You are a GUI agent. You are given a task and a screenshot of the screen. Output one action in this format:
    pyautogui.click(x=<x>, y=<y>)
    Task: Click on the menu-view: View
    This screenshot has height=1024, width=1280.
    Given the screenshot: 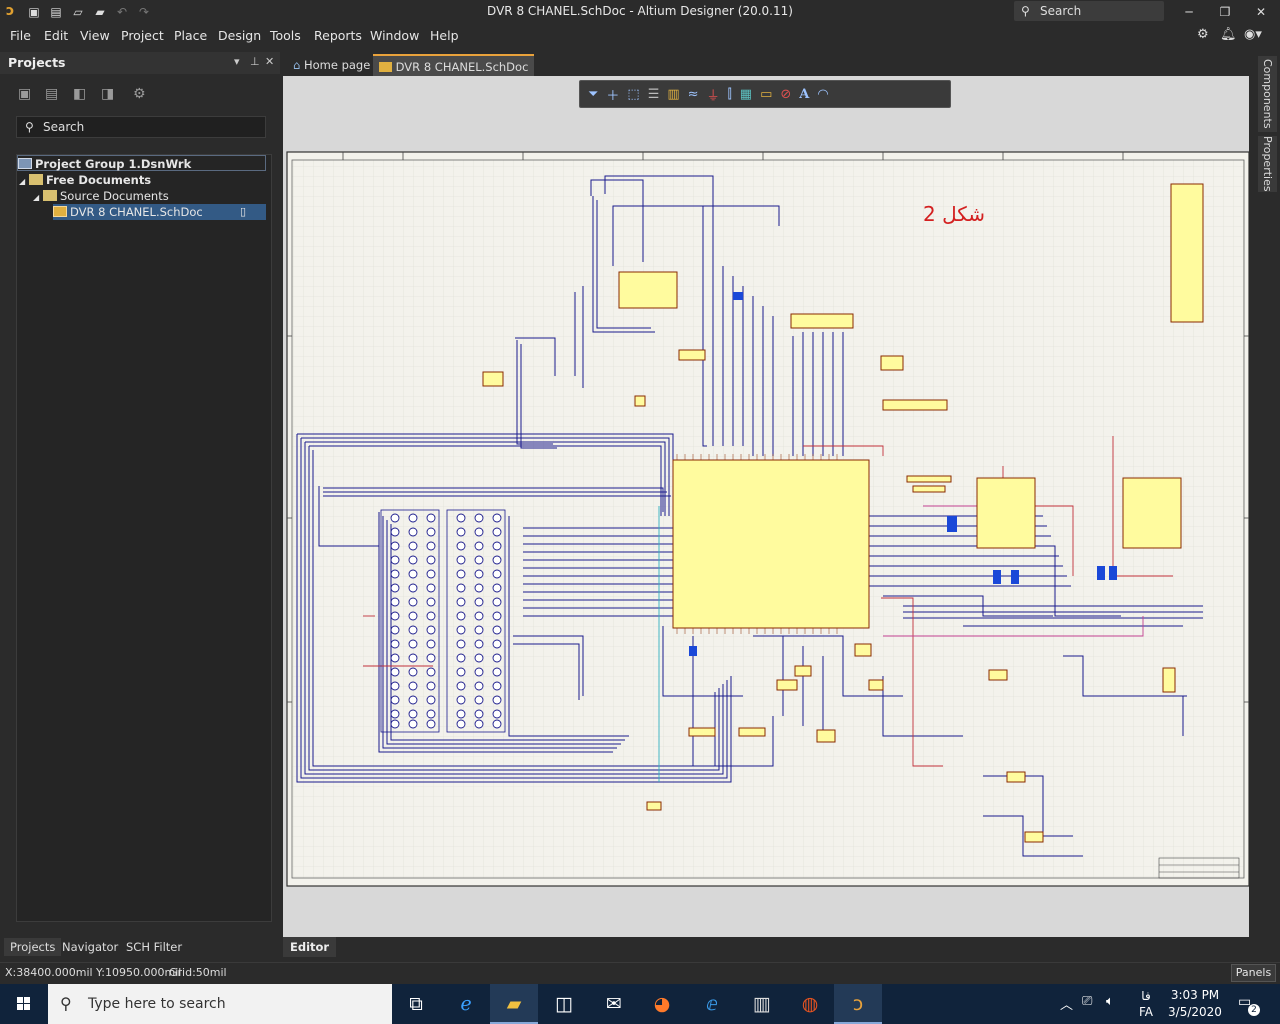 What is the action you would take?
    pyautogui.click(x=95, y=35)
    